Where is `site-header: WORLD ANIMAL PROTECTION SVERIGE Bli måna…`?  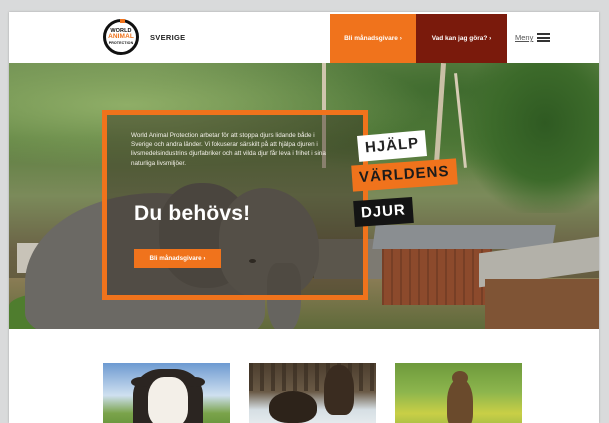
site-header: WORLD ANIMAL PROTECTION SVERIGE Bli måna… is located at coordinates (304, 37).